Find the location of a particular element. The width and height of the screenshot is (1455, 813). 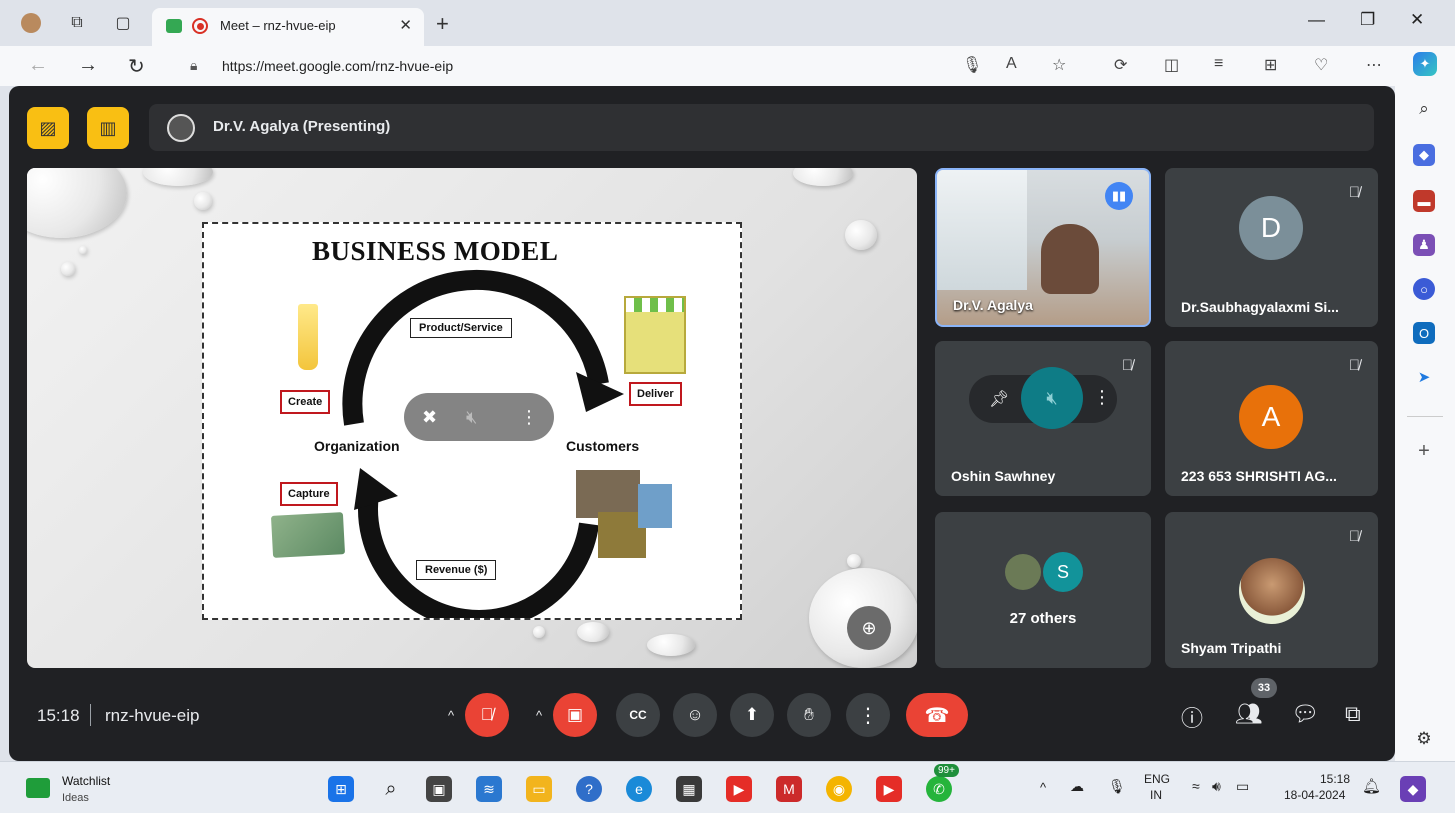

outlook-icon: O is located at coordinates (1424, 333).